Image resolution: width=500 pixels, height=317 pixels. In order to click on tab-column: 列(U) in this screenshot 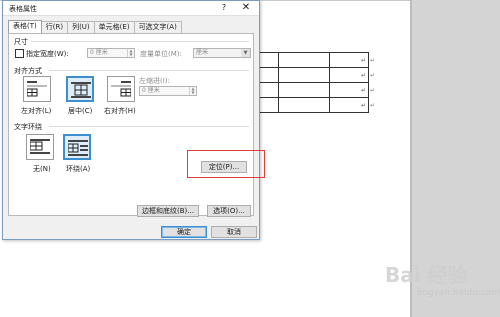, I will do `click(81, 27)`.